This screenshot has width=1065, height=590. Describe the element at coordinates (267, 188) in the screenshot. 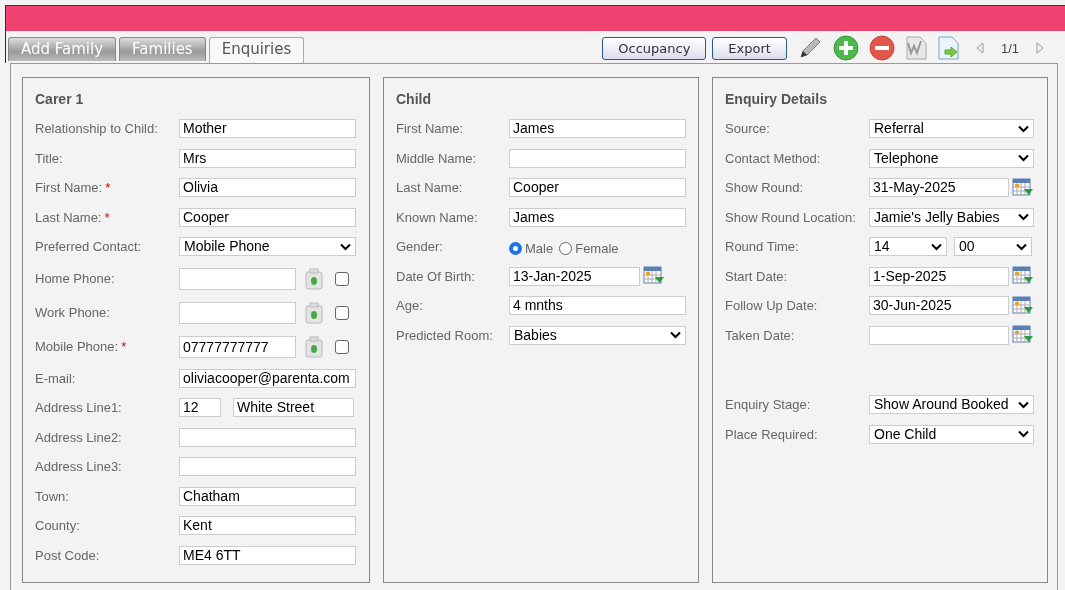

I see `input-field: Olivia` at that location.